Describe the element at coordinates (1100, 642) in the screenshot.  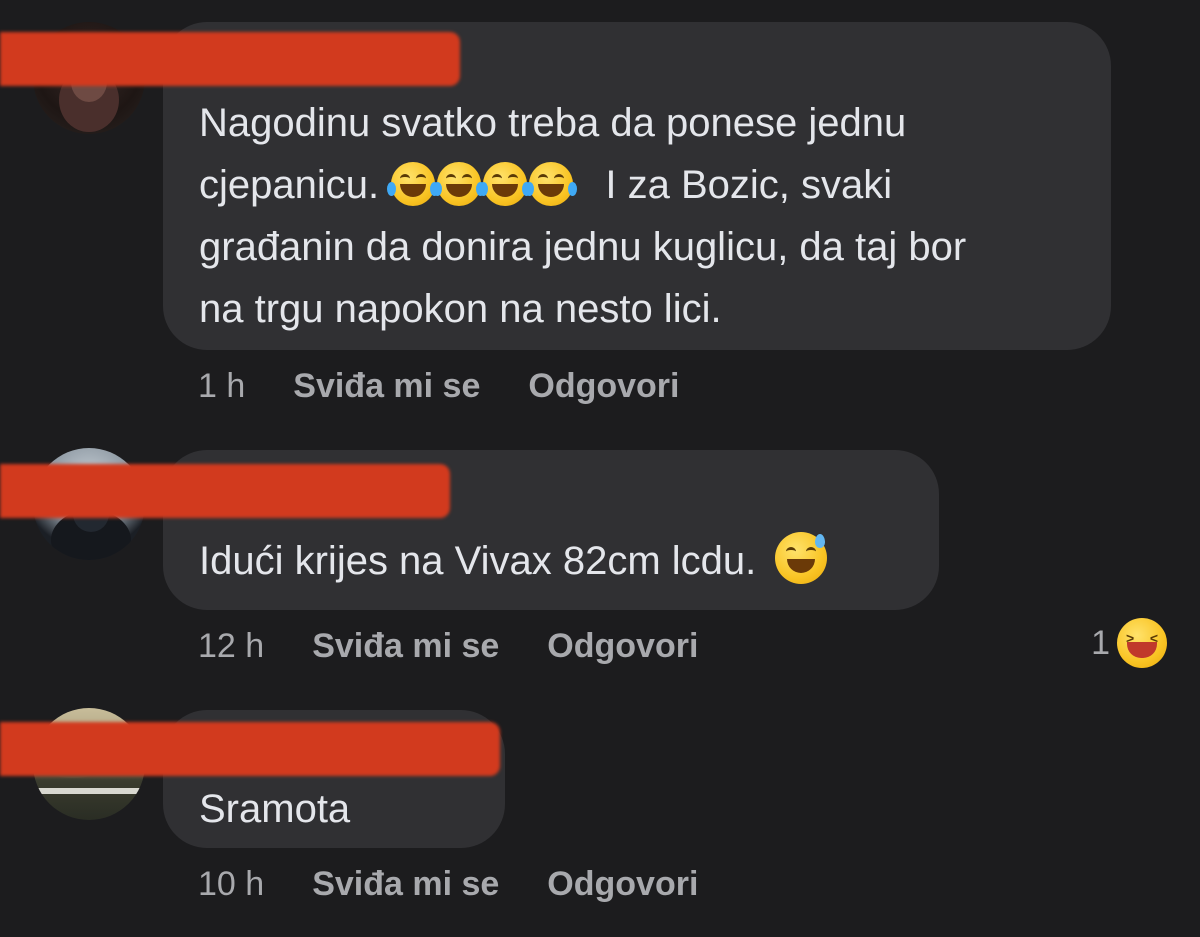
I see `reaction-count: 1` at that location.